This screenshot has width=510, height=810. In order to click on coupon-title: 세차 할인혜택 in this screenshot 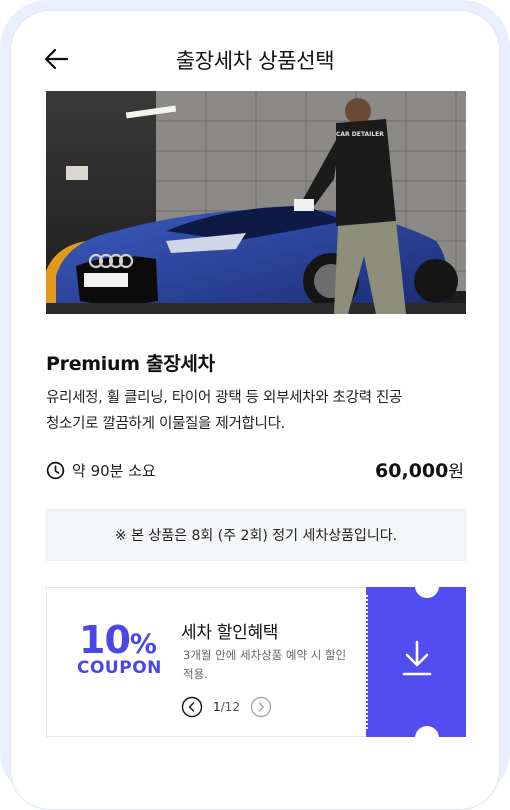, I will do `click(230, 633)`.